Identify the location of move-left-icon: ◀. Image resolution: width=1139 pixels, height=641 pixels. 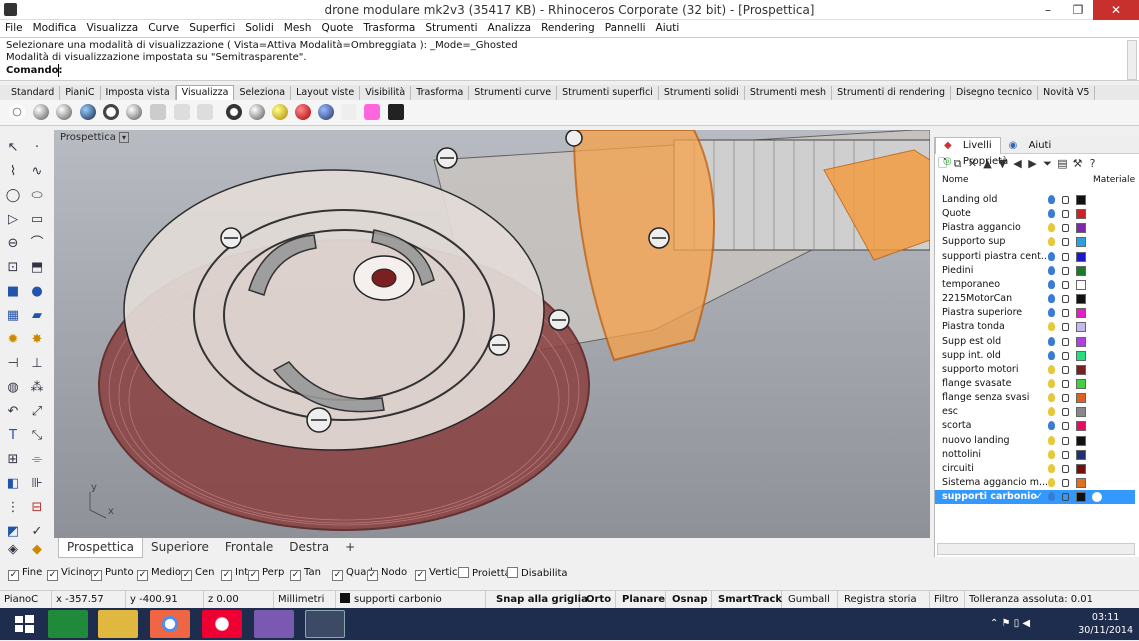
(1017, 164).